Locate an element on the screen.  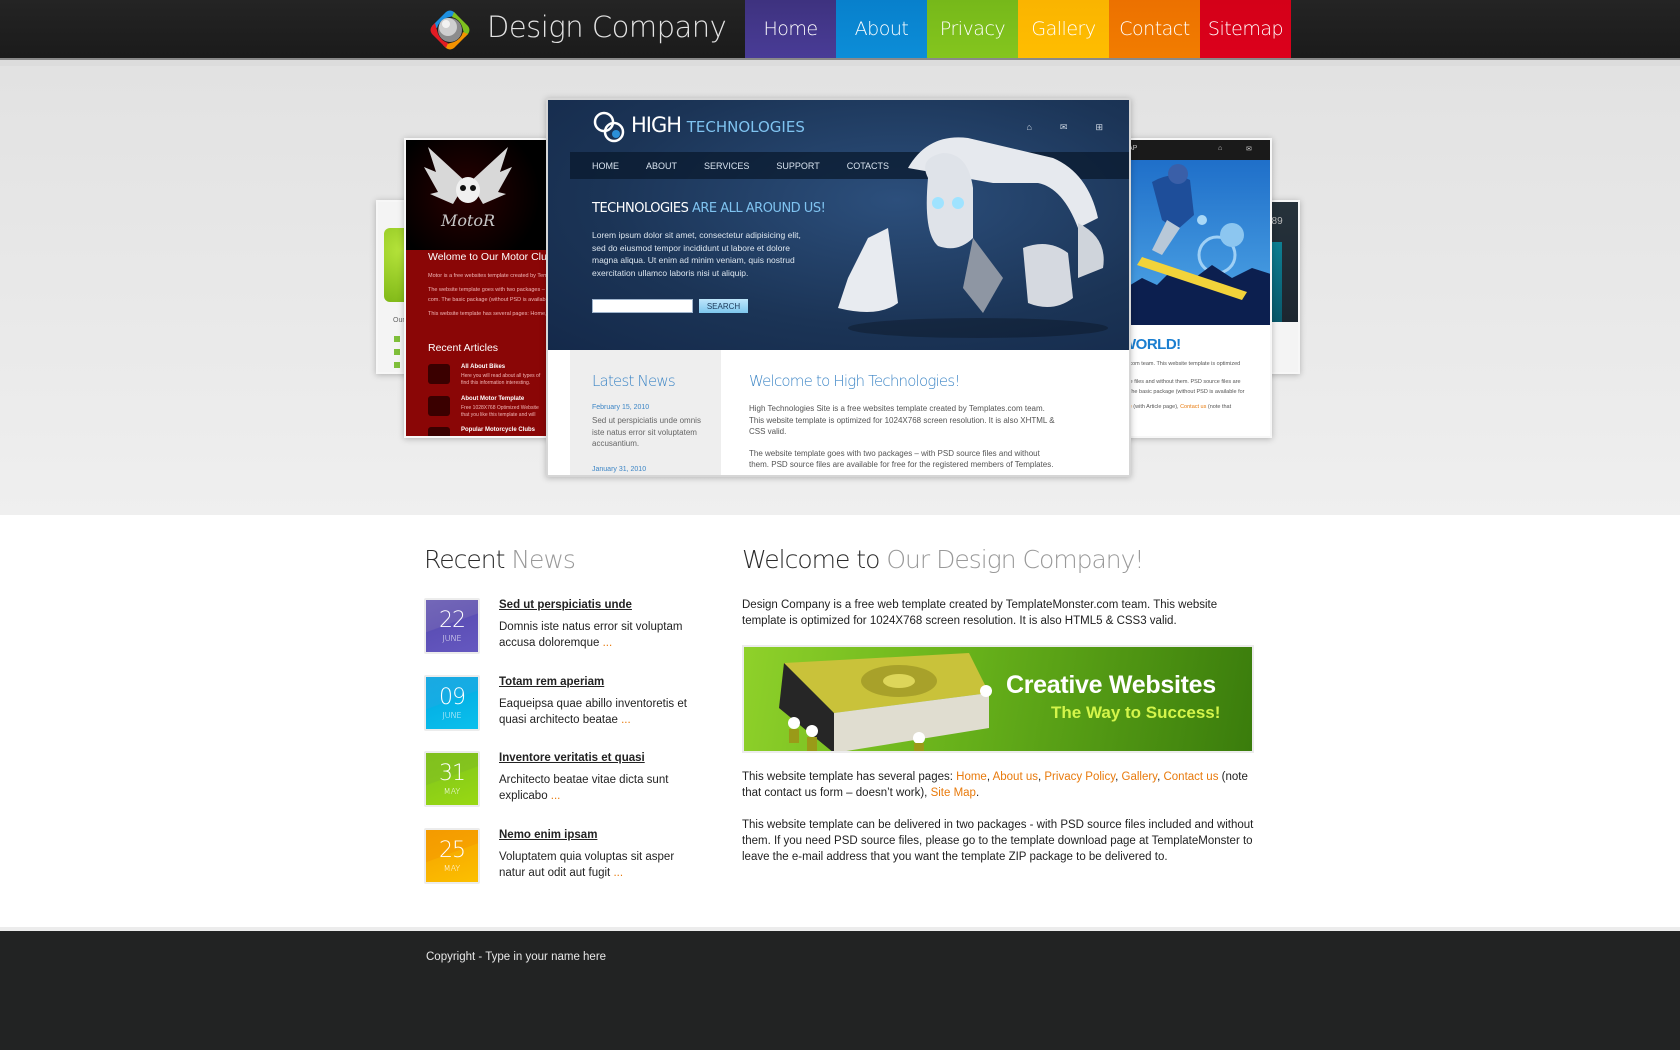
ht-nav-services: SERVICES is located at coordinates (726, 166).